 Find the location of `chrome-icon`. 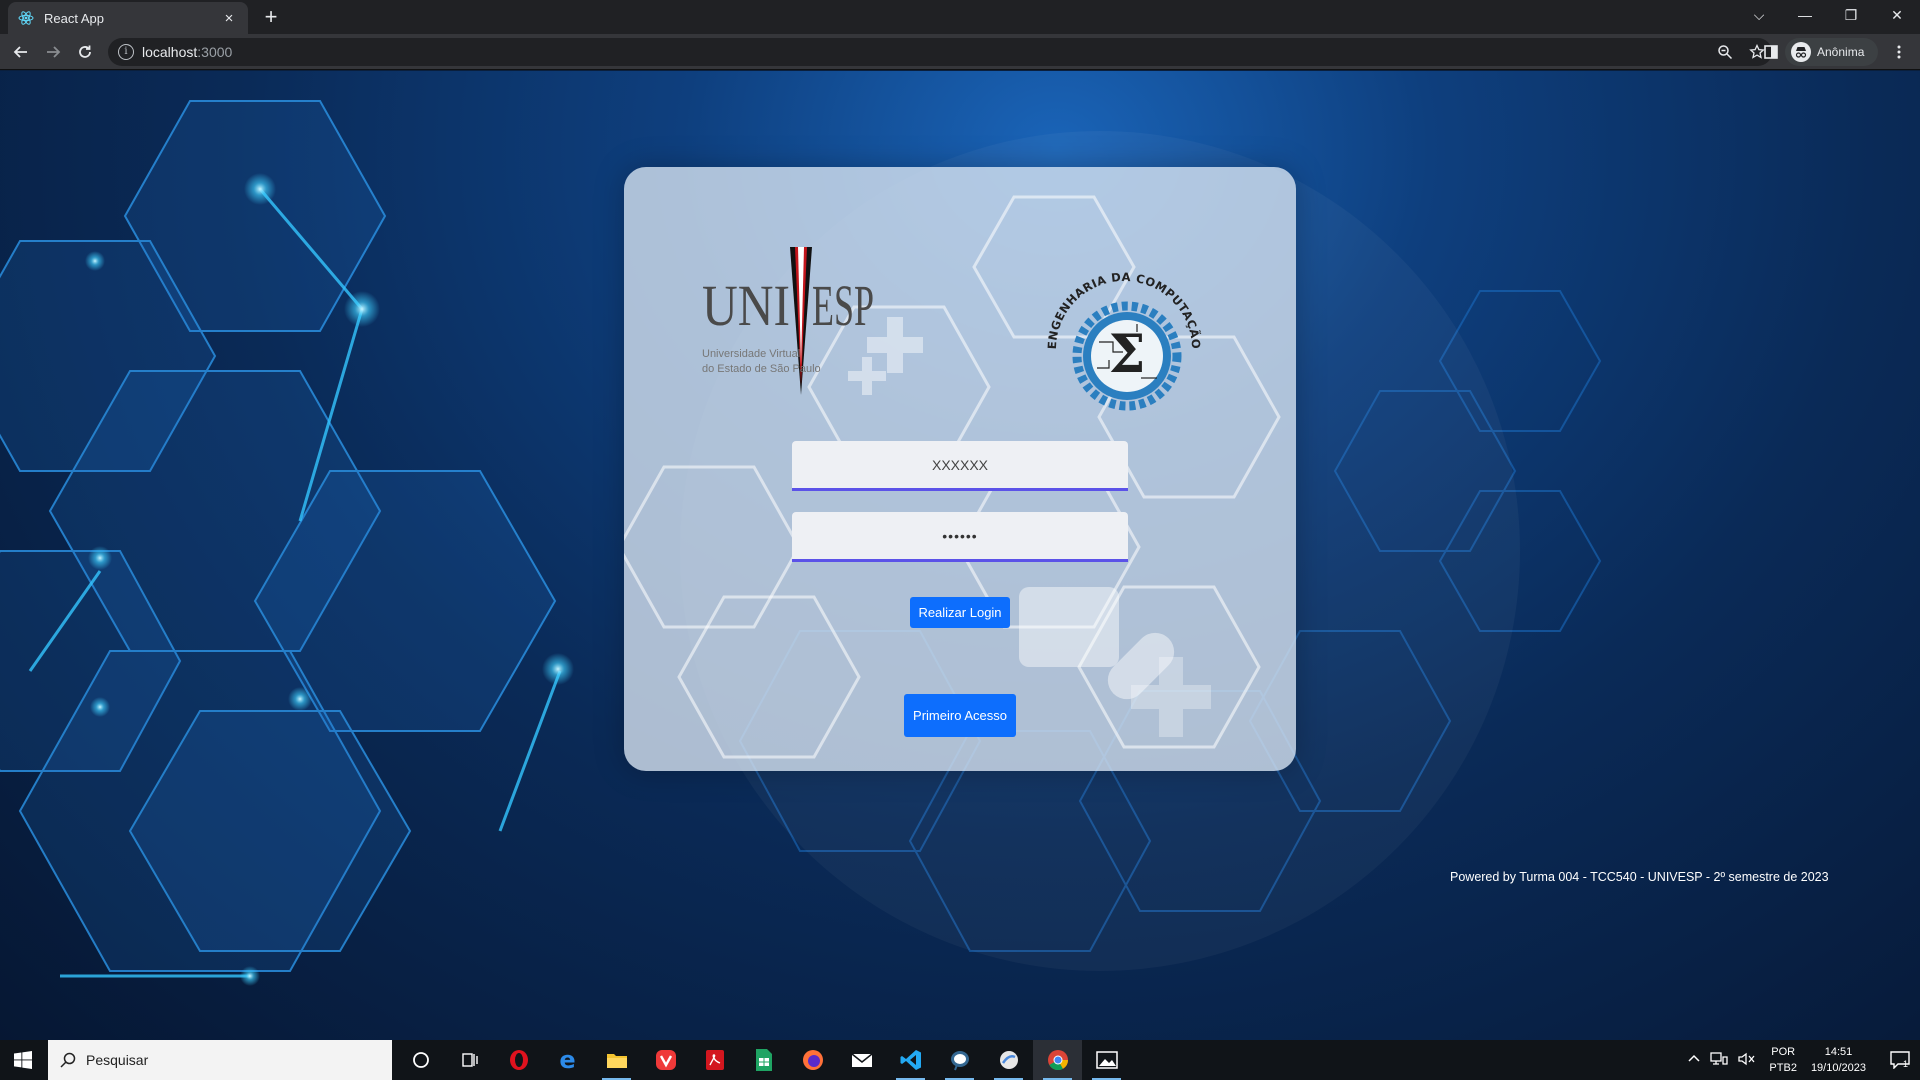

chrome-icon is located at coordinates (1057, 1060).